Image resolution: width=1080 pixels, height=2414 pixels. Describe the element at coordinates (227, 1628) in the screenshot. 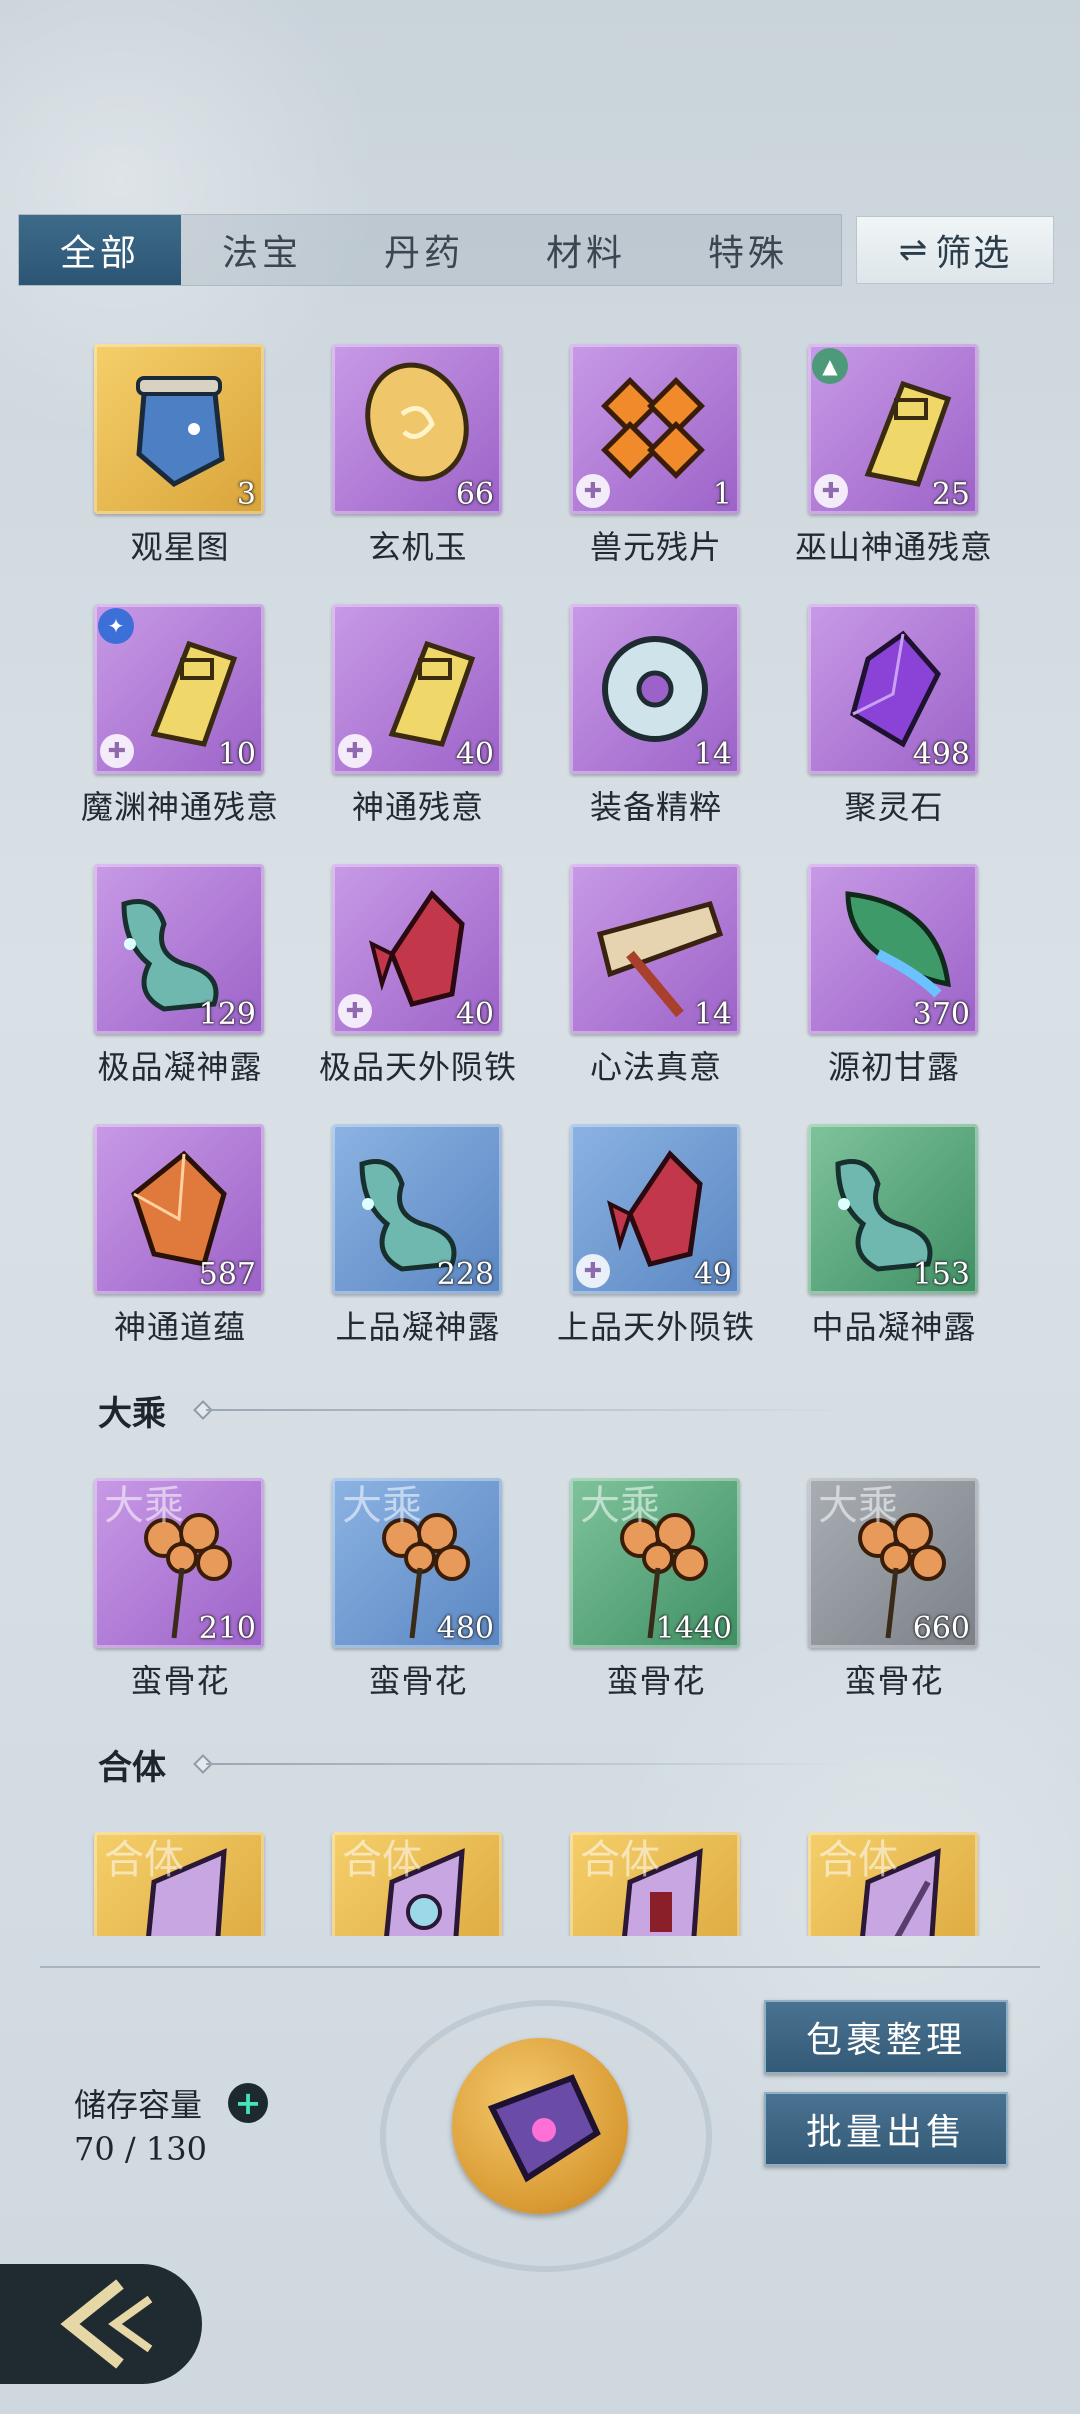

I see `item-count: 210` at that location.